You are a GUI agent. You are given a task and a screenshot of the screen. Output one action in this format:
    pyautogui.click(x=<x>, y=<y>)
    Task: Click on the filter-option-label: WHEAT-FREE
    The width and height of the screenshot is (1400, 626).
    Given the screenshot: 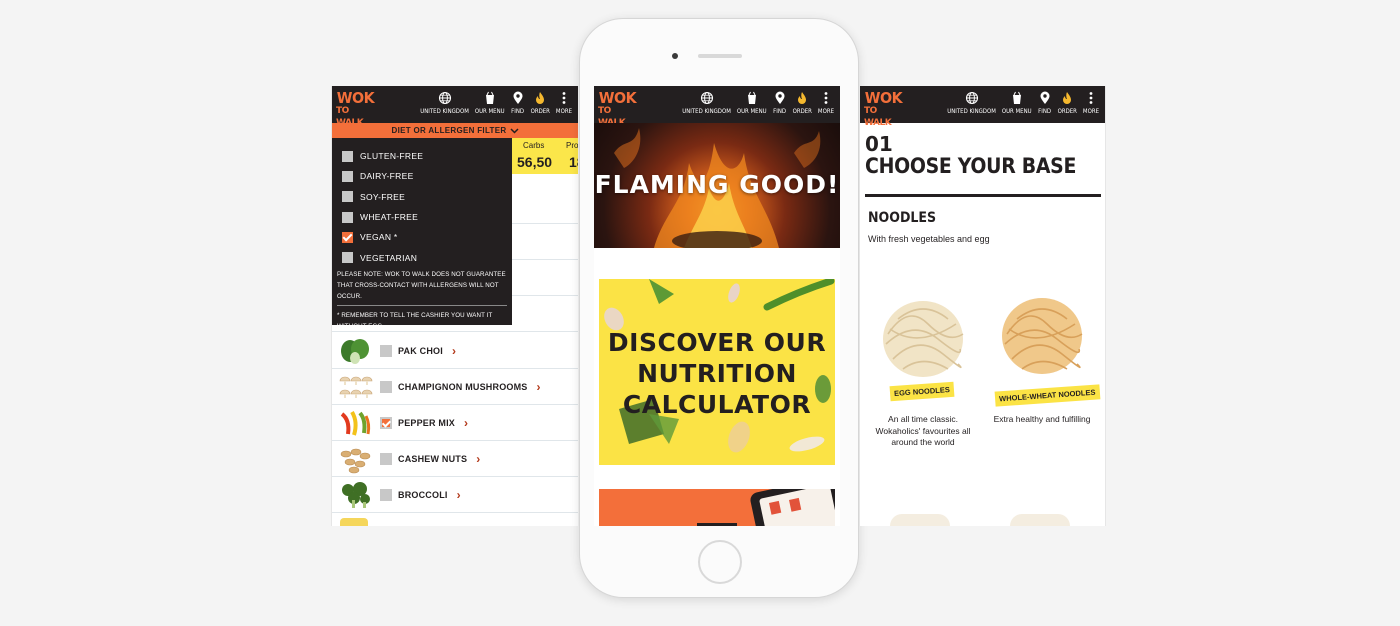 What is the action you would take?
    pyautogui.click(x=389, y=217)
    